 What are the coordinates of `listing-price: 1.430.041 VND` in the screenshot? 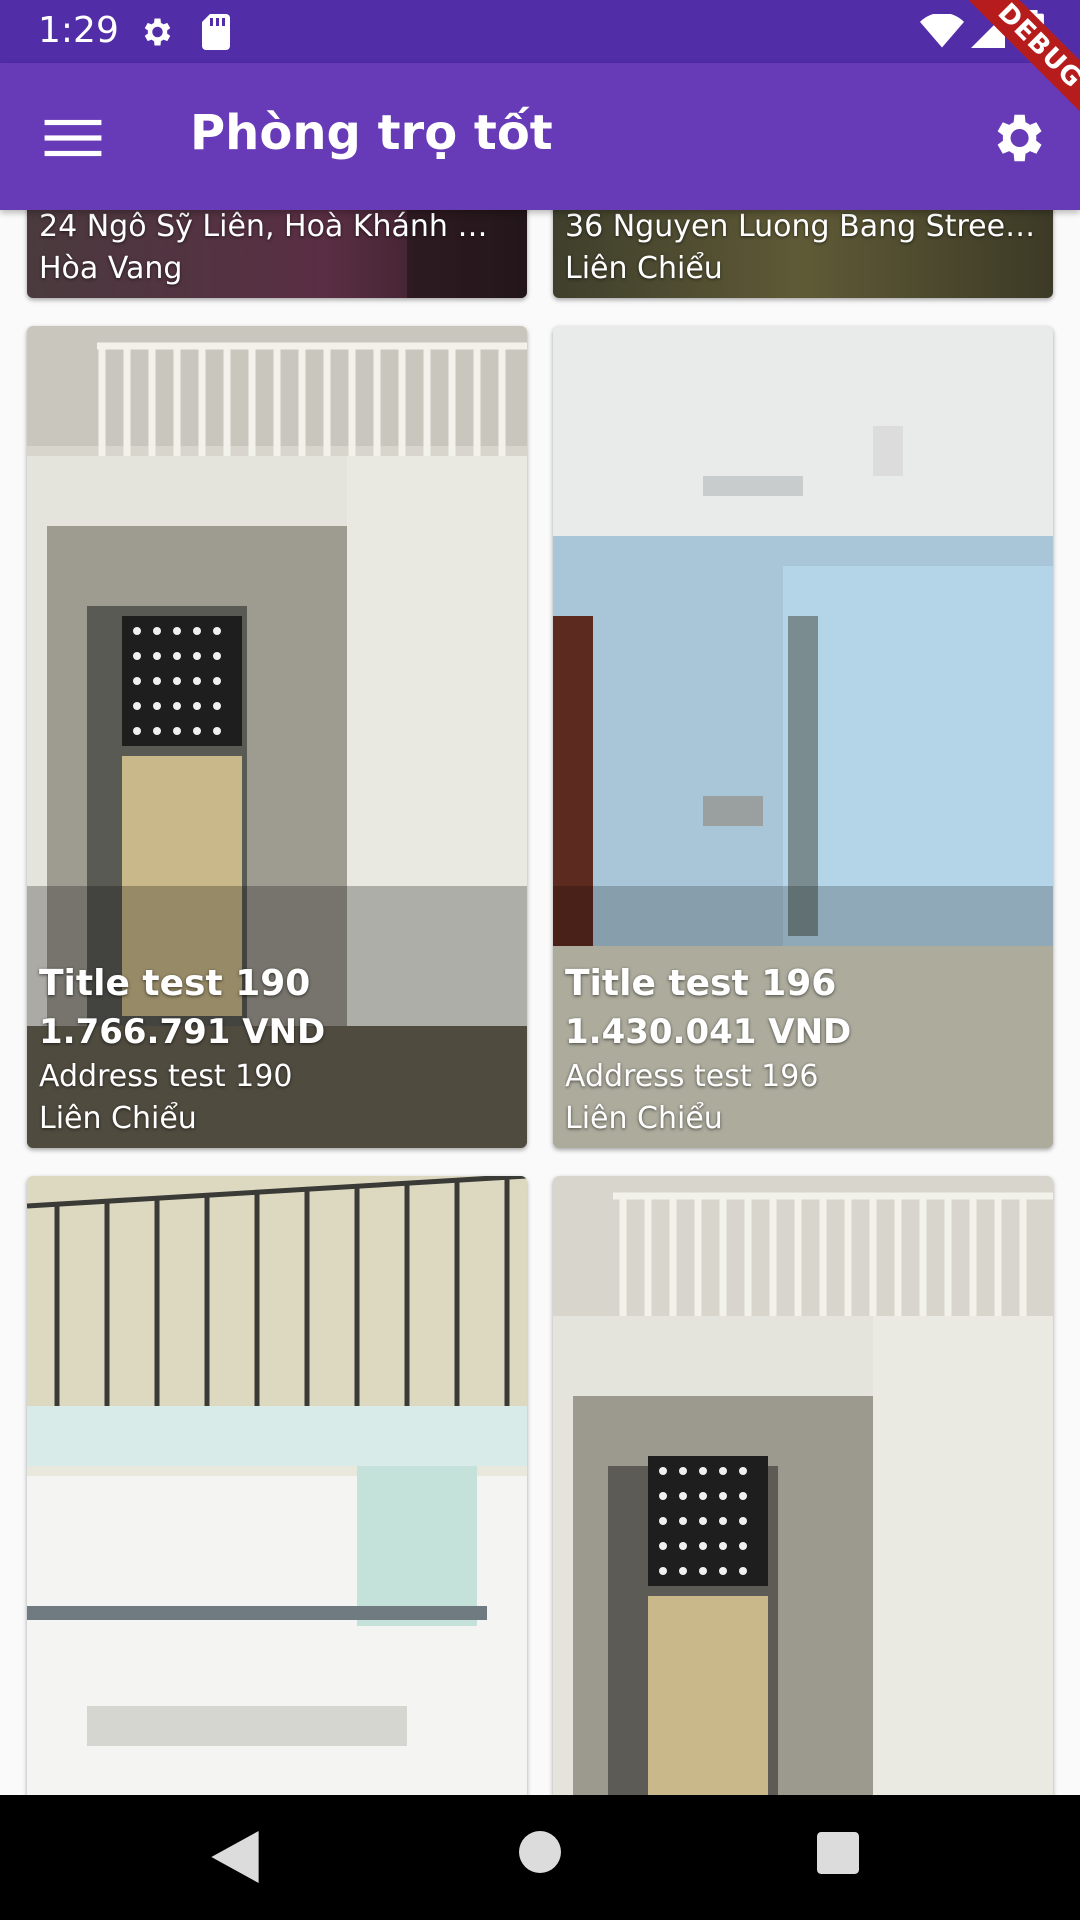 It's located at (708, 1032).